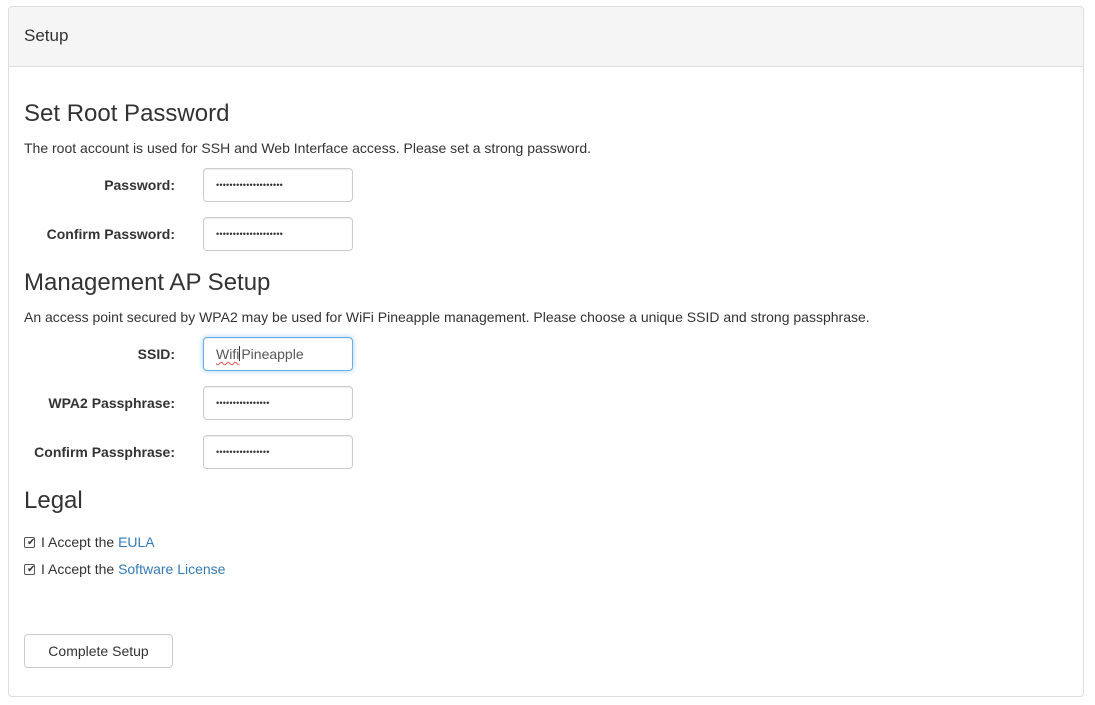 The width and height of the screenshot is (1095, 705). I want to click on ssid-input: Wifi Pineapple, so click(278, 354).